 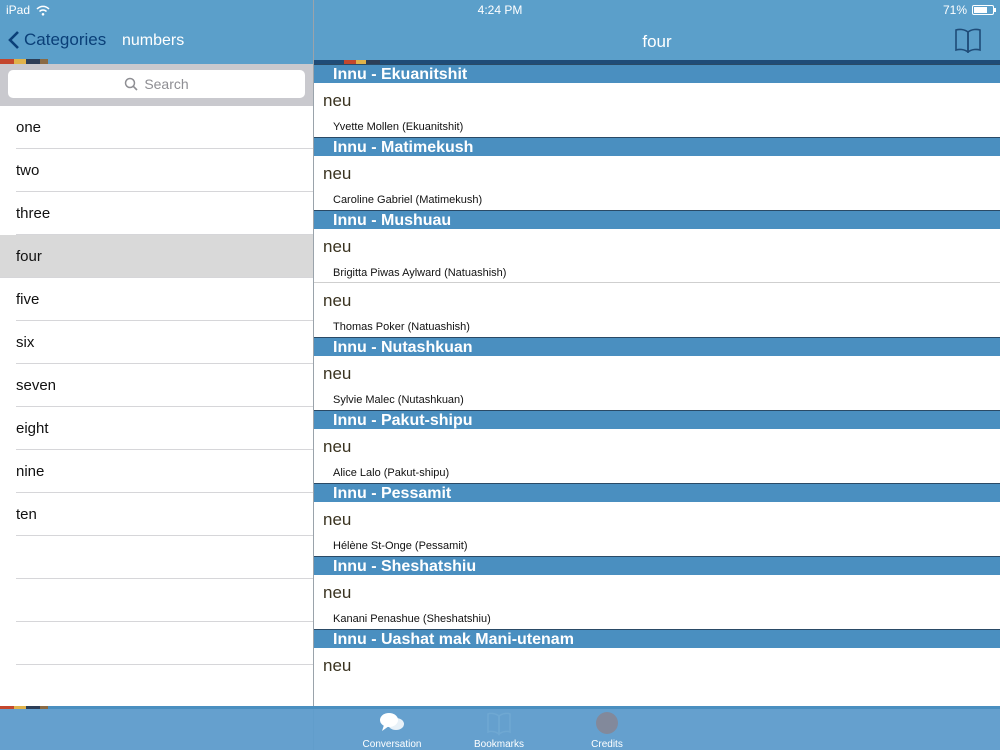 I want to click on section-header: Innu - Pakut-shipu, so click(x=657, y=419).